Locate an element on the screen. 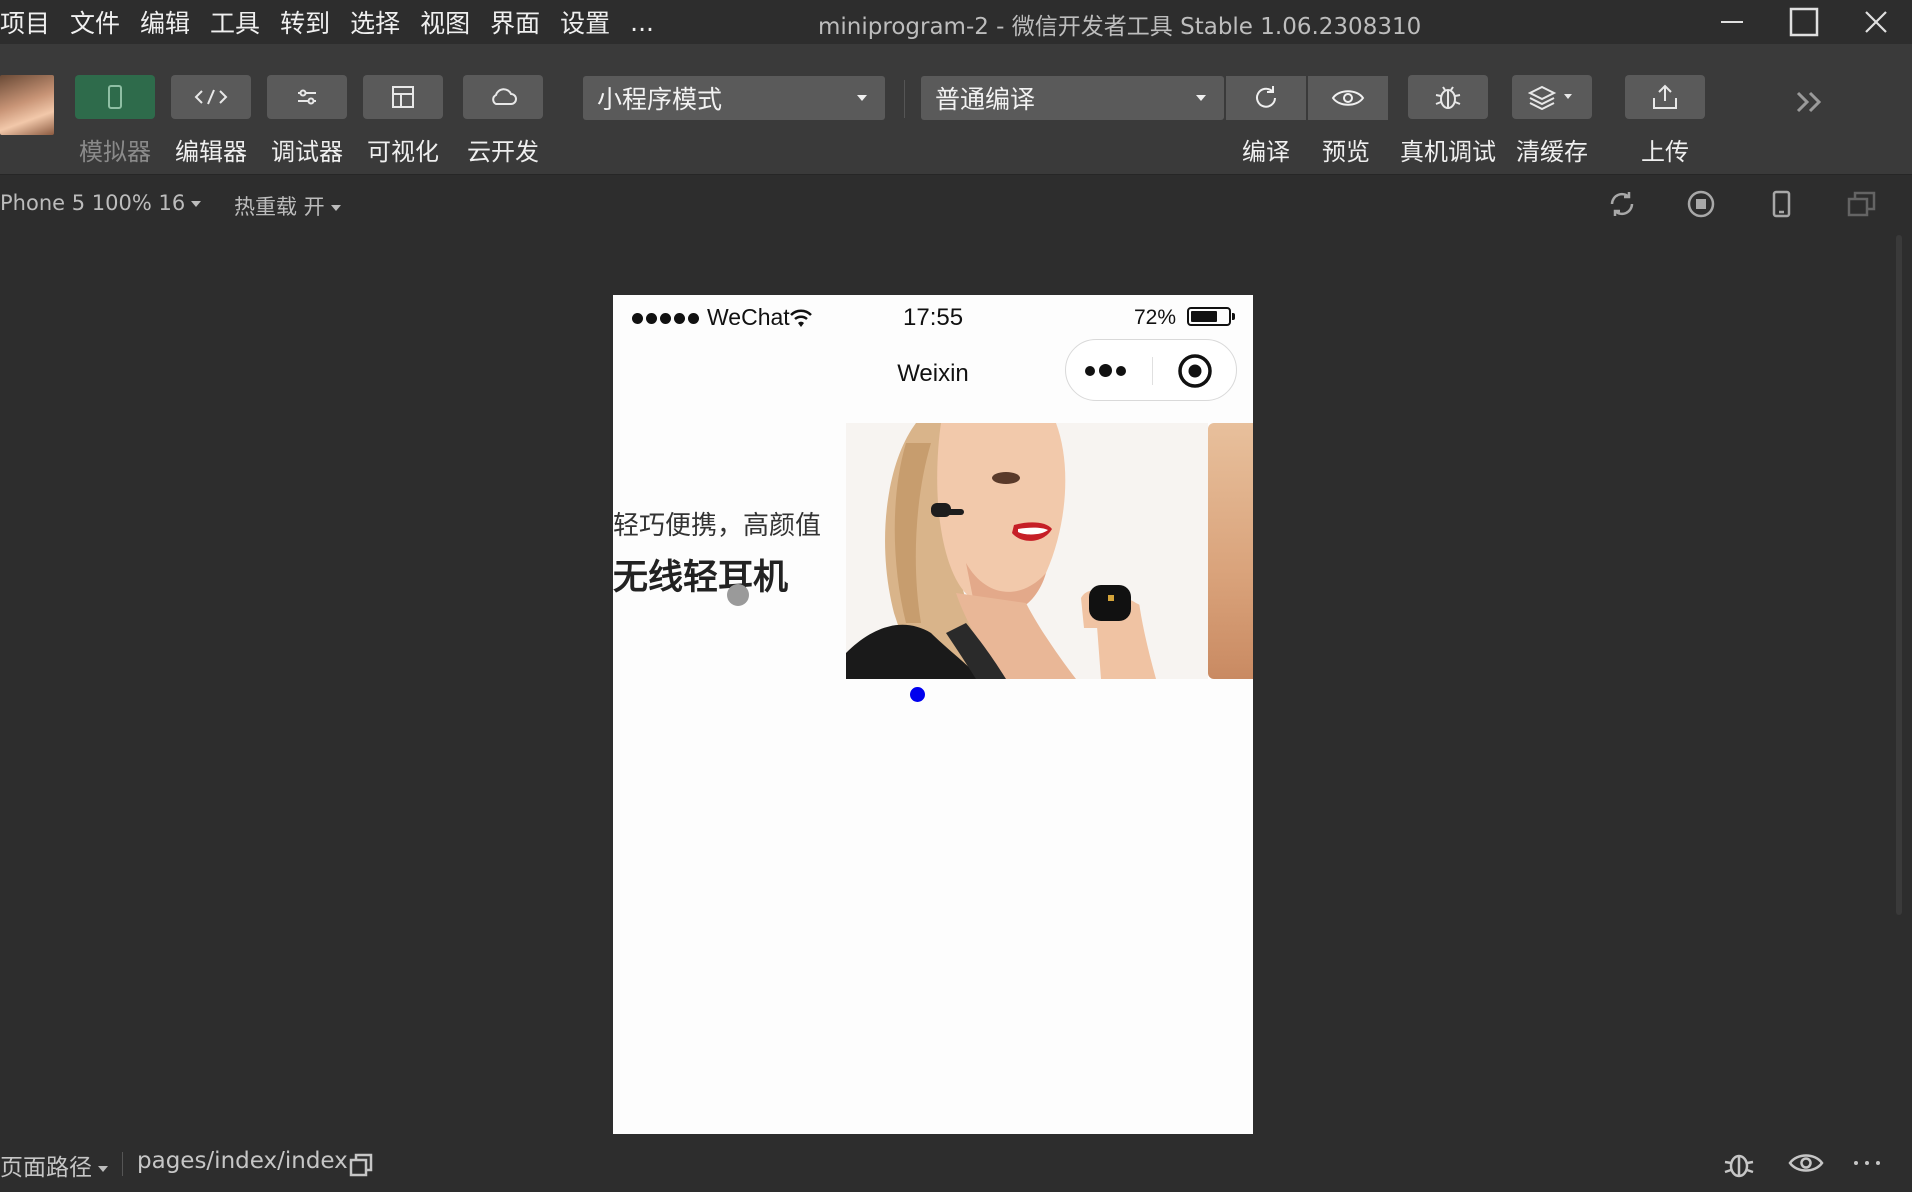 Image resolution: width=1912 pixels, height=1192 pixels. compile-mode-value: 普通编译 is located at coordinates (985, 99).